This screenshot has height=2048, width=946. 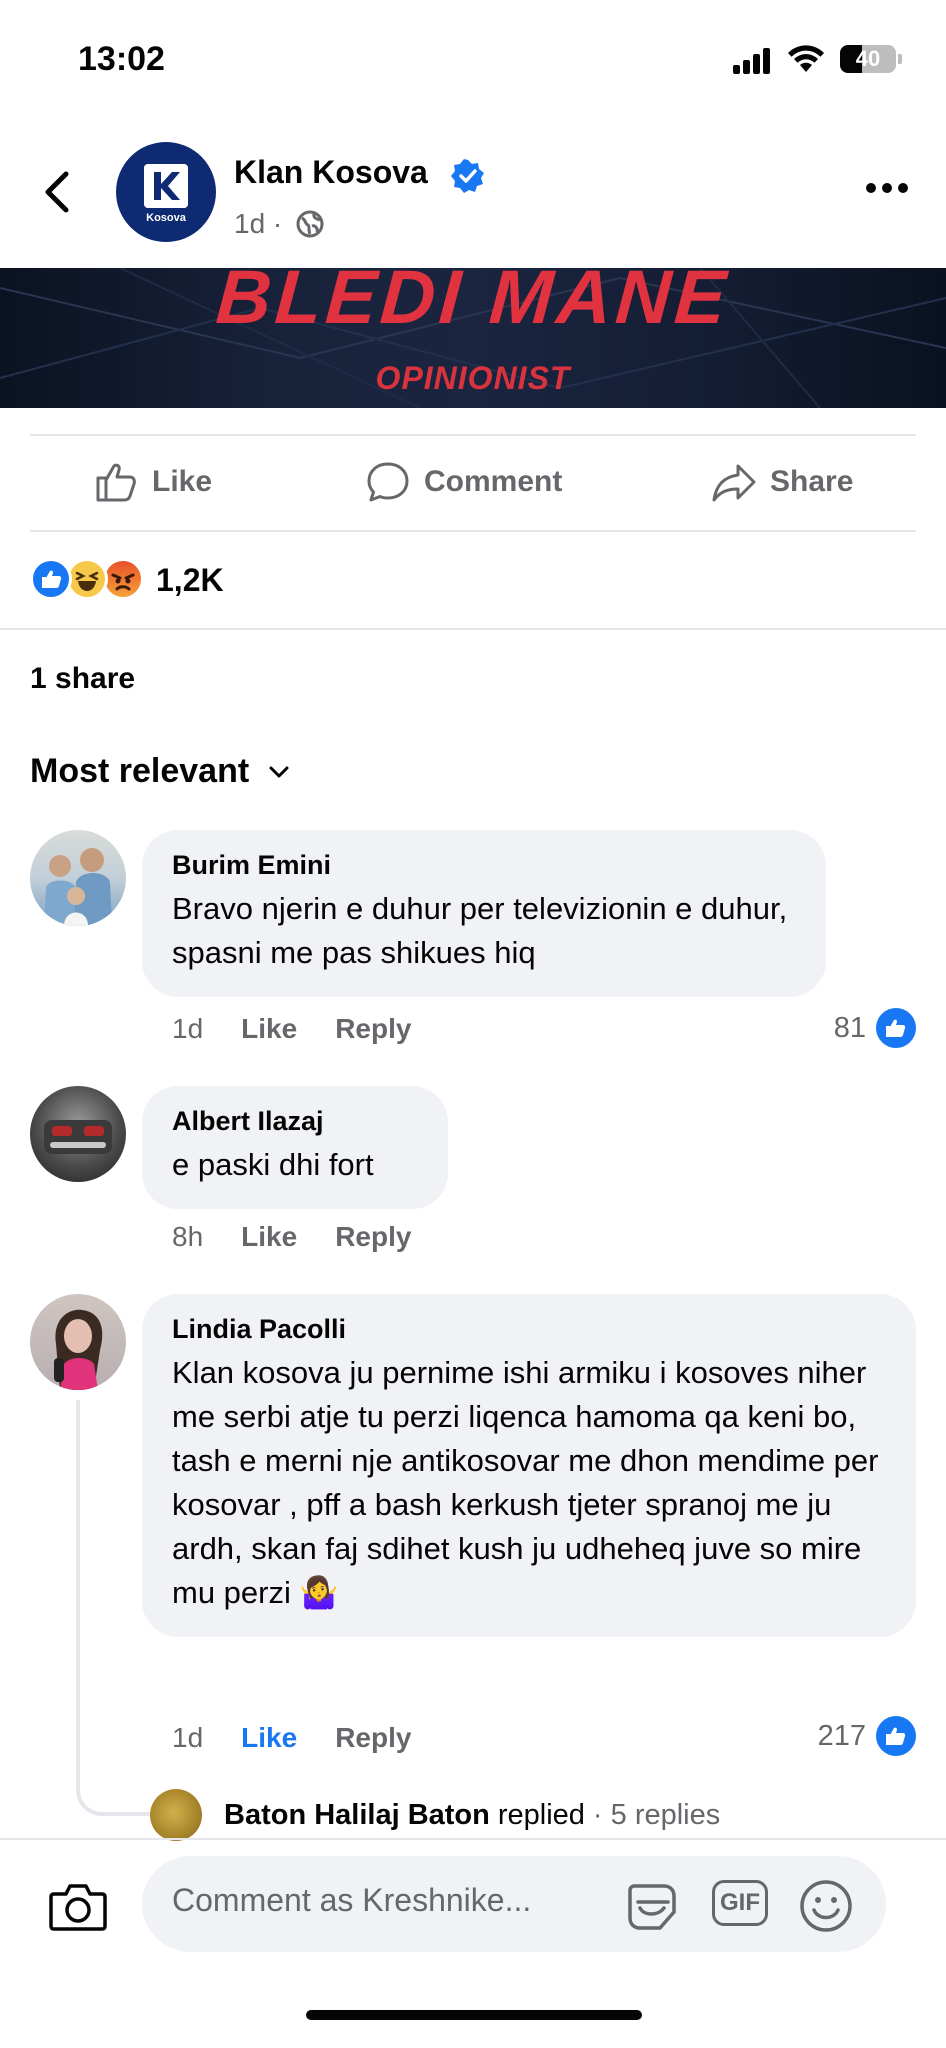 What do you see at coordinates (357, 1814) in the screenshot?
I see `replier-name: Baton Halilaj Baton` at bounding box center [357, 1814].